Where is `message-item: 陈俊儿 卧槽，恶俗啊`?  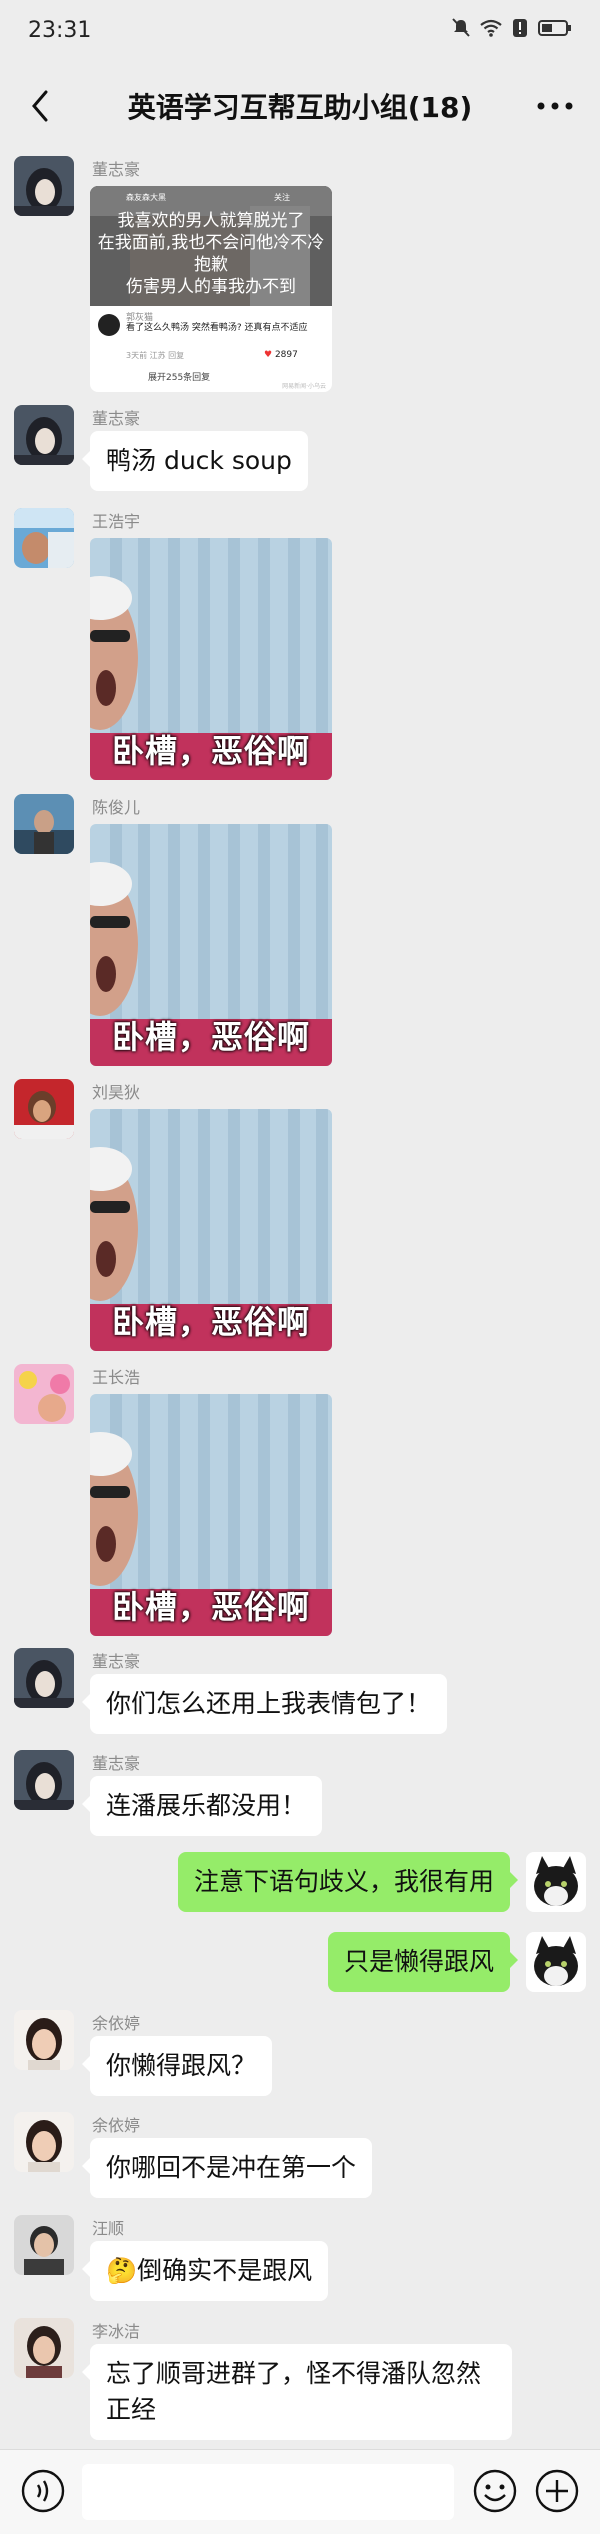 message-item: 陈俊儿 卧槽，恶俗啊 is located at coordinates (300, 934).